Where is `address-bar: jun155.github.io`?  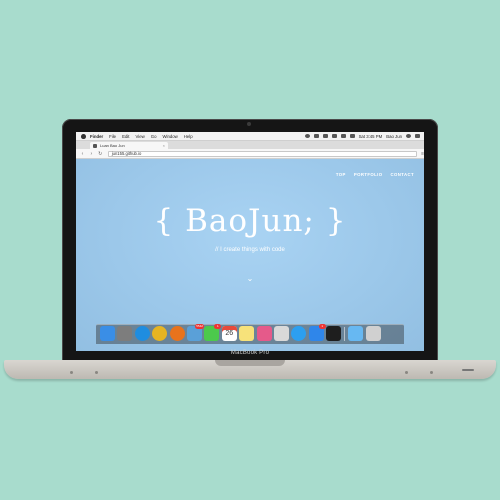
address-bar: jun155.github.io is located at coordinates (262, 153).